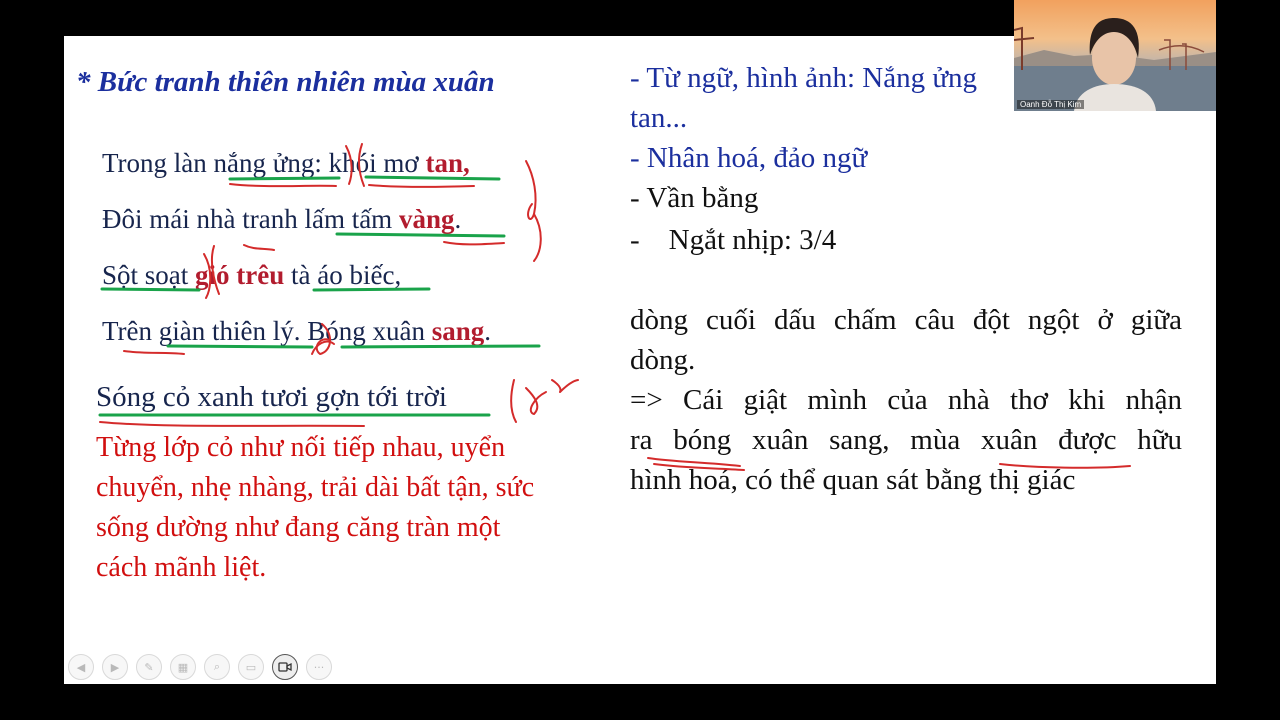 The width and height of the screenshot is (1280, 720). Describe the element at coordinates (285, 82) in the screenshot. I see `slide-title: * Bức tranh thiên nhiên mùa xuân` at that location.